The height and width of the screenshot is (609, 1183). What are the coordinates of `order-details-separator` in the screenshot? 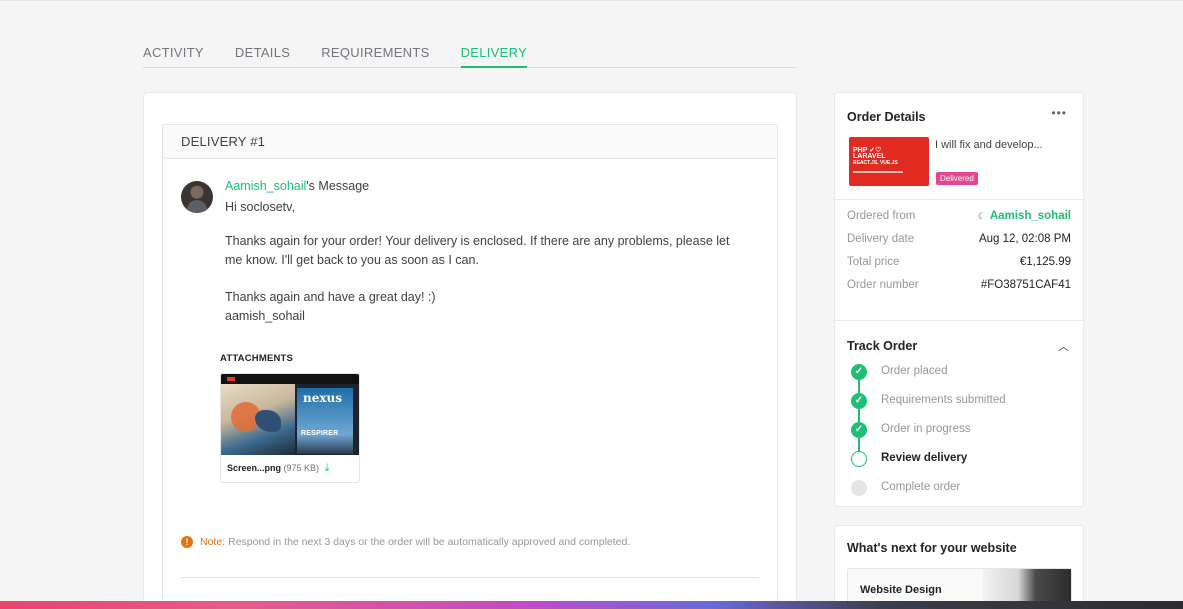 It's located at (959, 199).